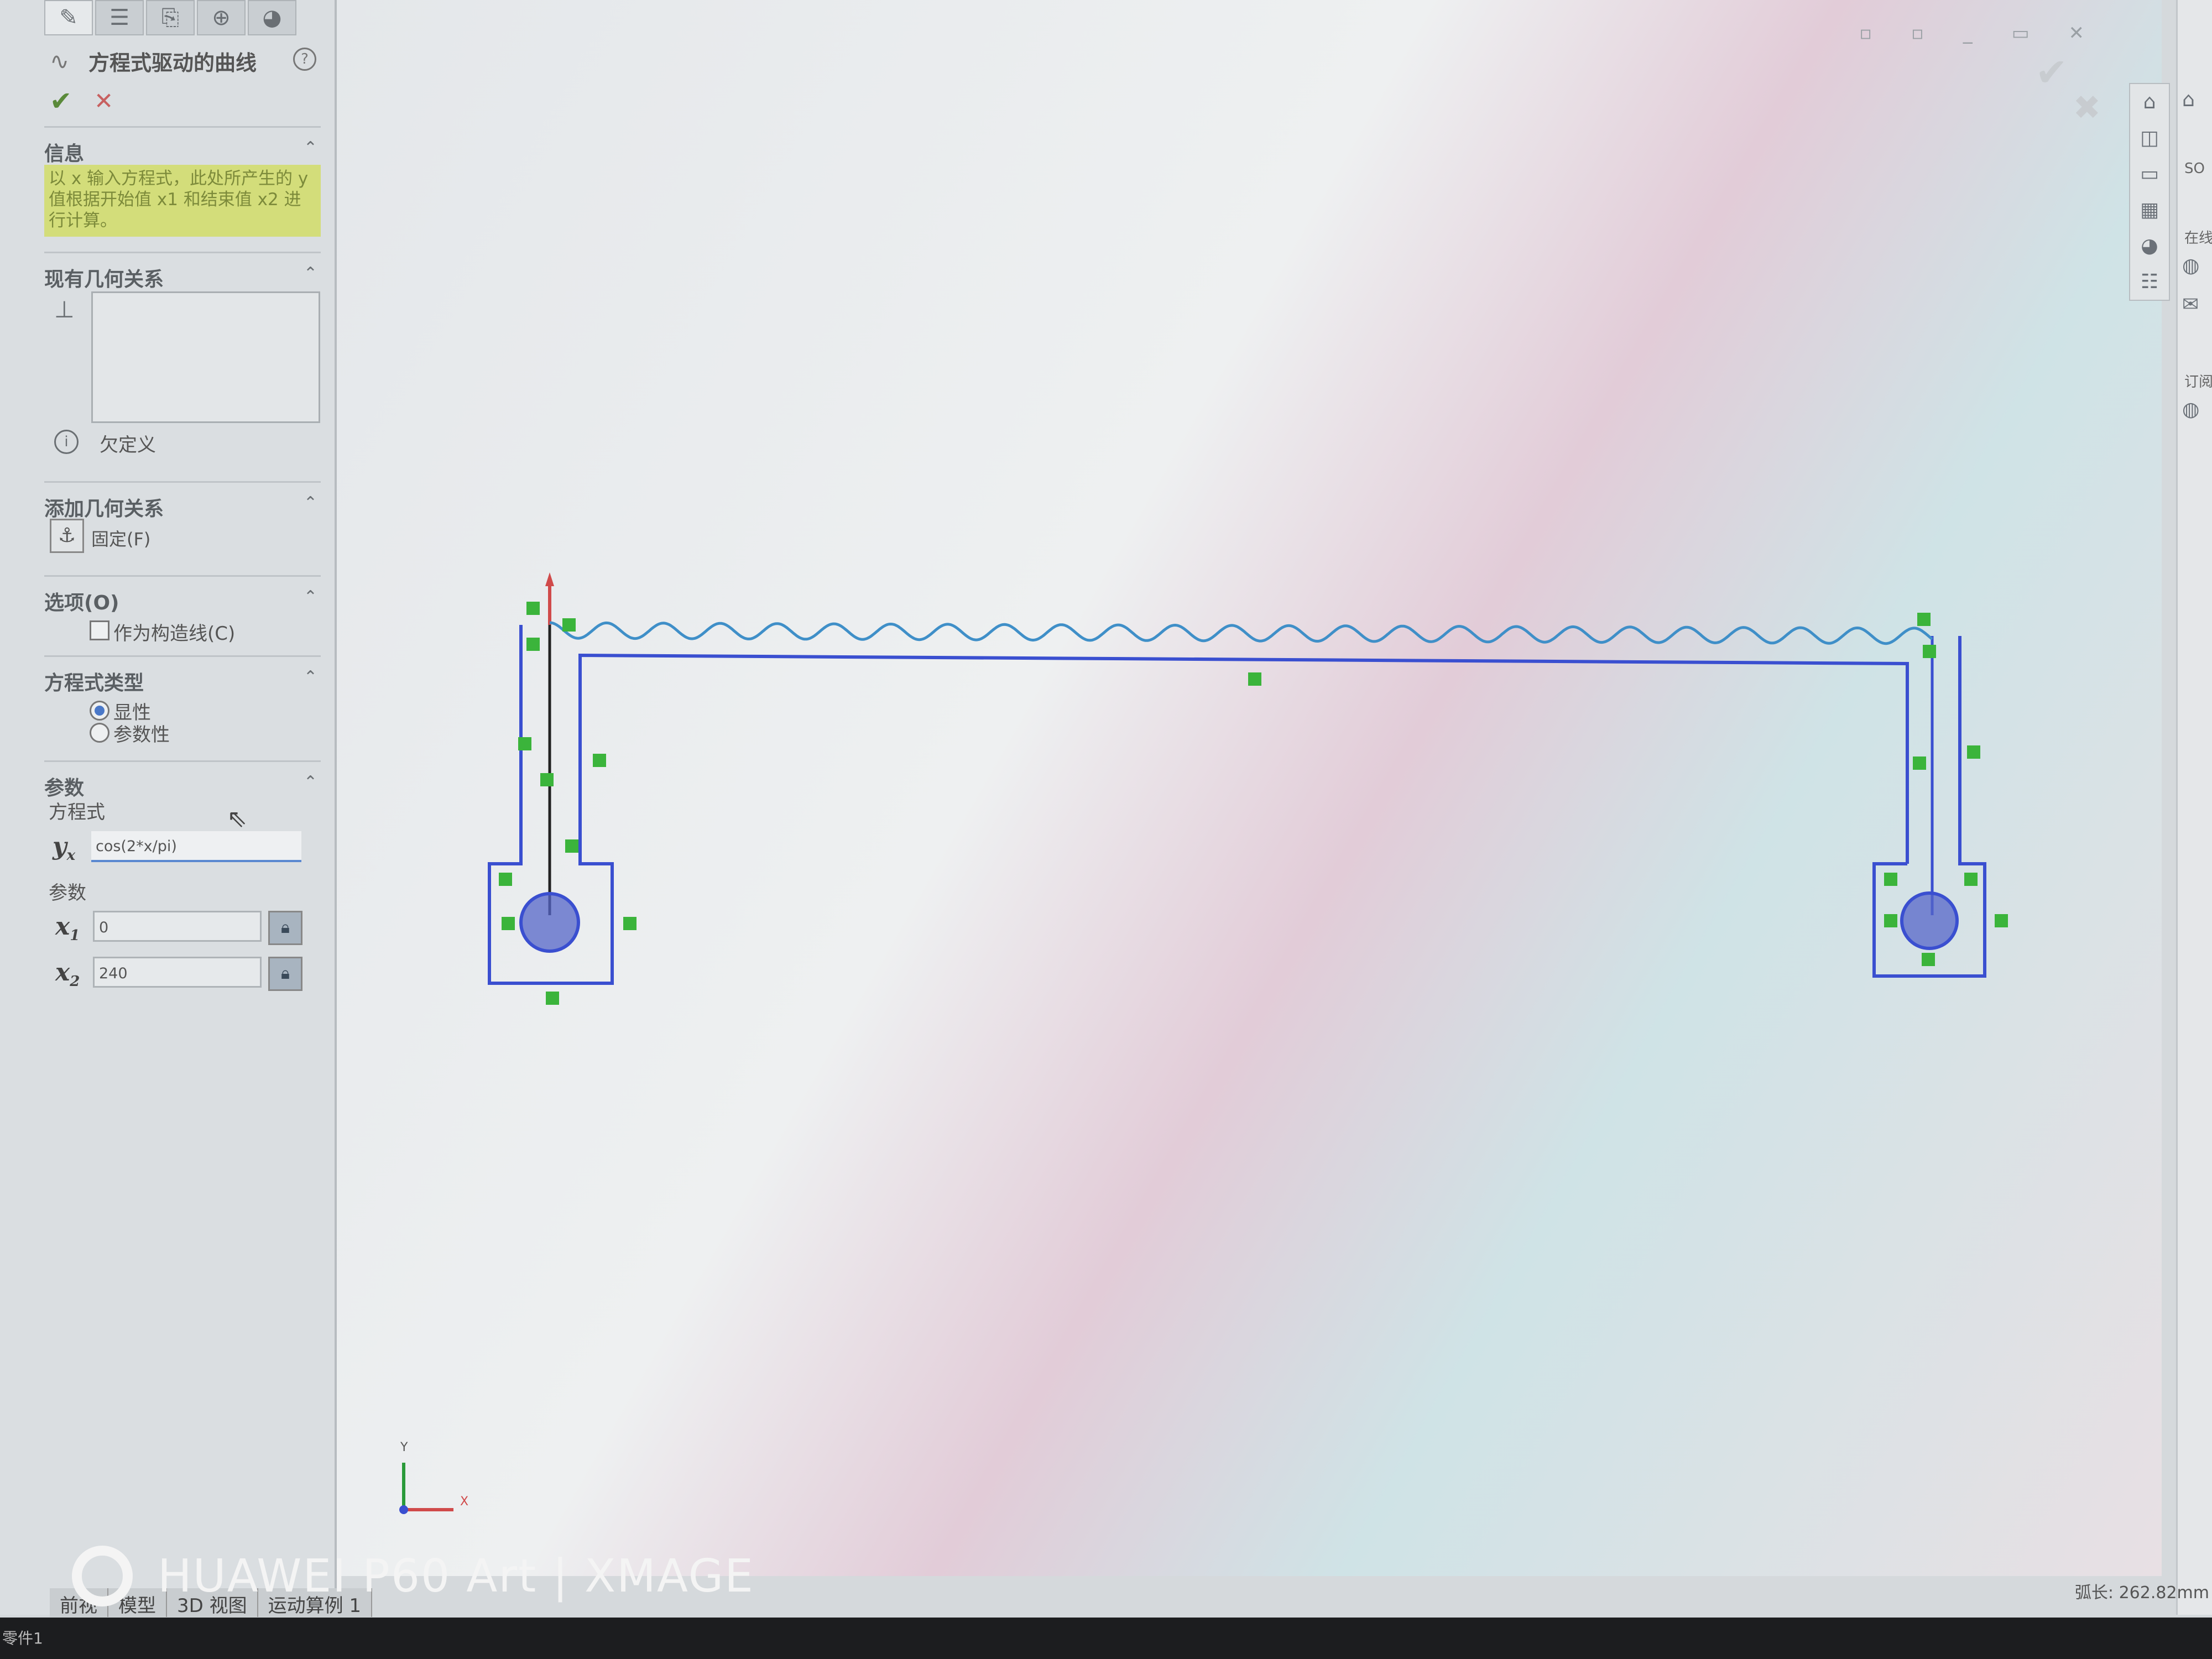  Describe the element at coordinates (183, 675) in the screenshot. I see `equation-type-heading: 方程式类型` at that location.